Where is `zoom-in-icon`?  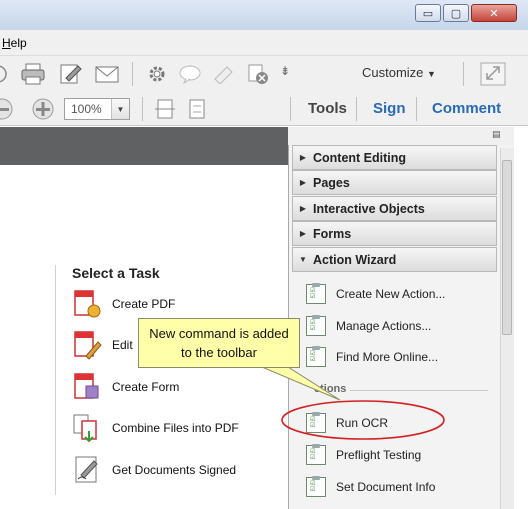
zoom-in-icon is located at coordinates (43, 109).